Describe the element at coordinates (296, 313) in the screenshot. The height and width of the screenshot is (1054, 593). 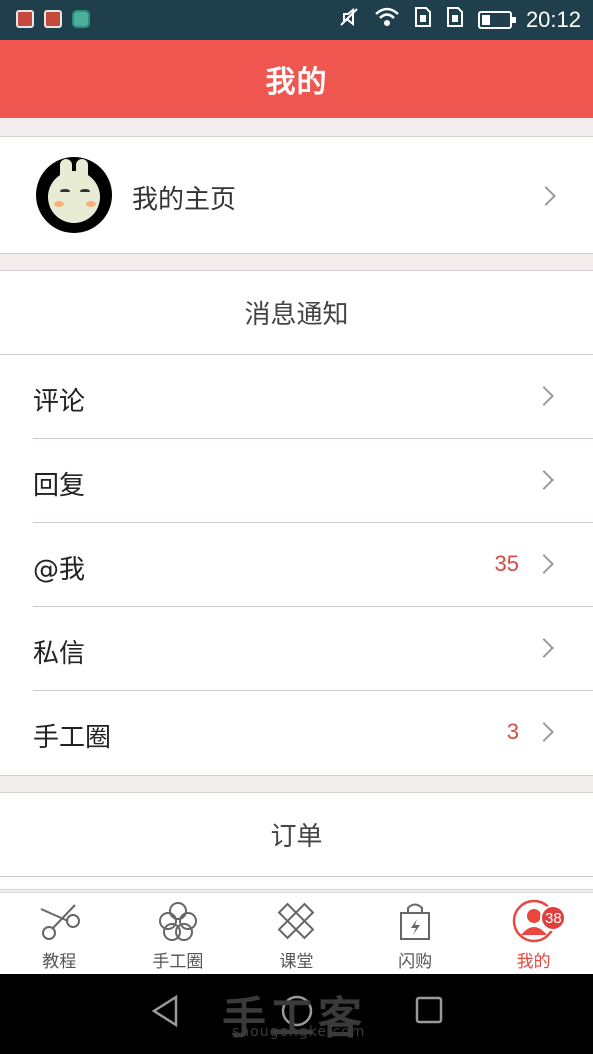
I see `messages-header: 消息通知` at that location.